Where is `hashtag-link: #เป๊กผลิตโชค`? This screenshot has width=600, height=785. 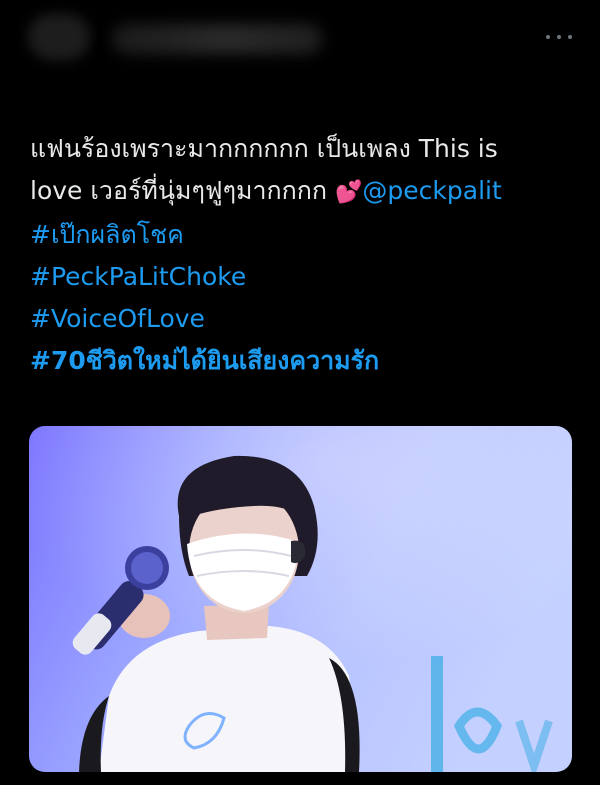 hashtag-link: #เป๊กผลิตโชค is located at coordinates (302, 235).